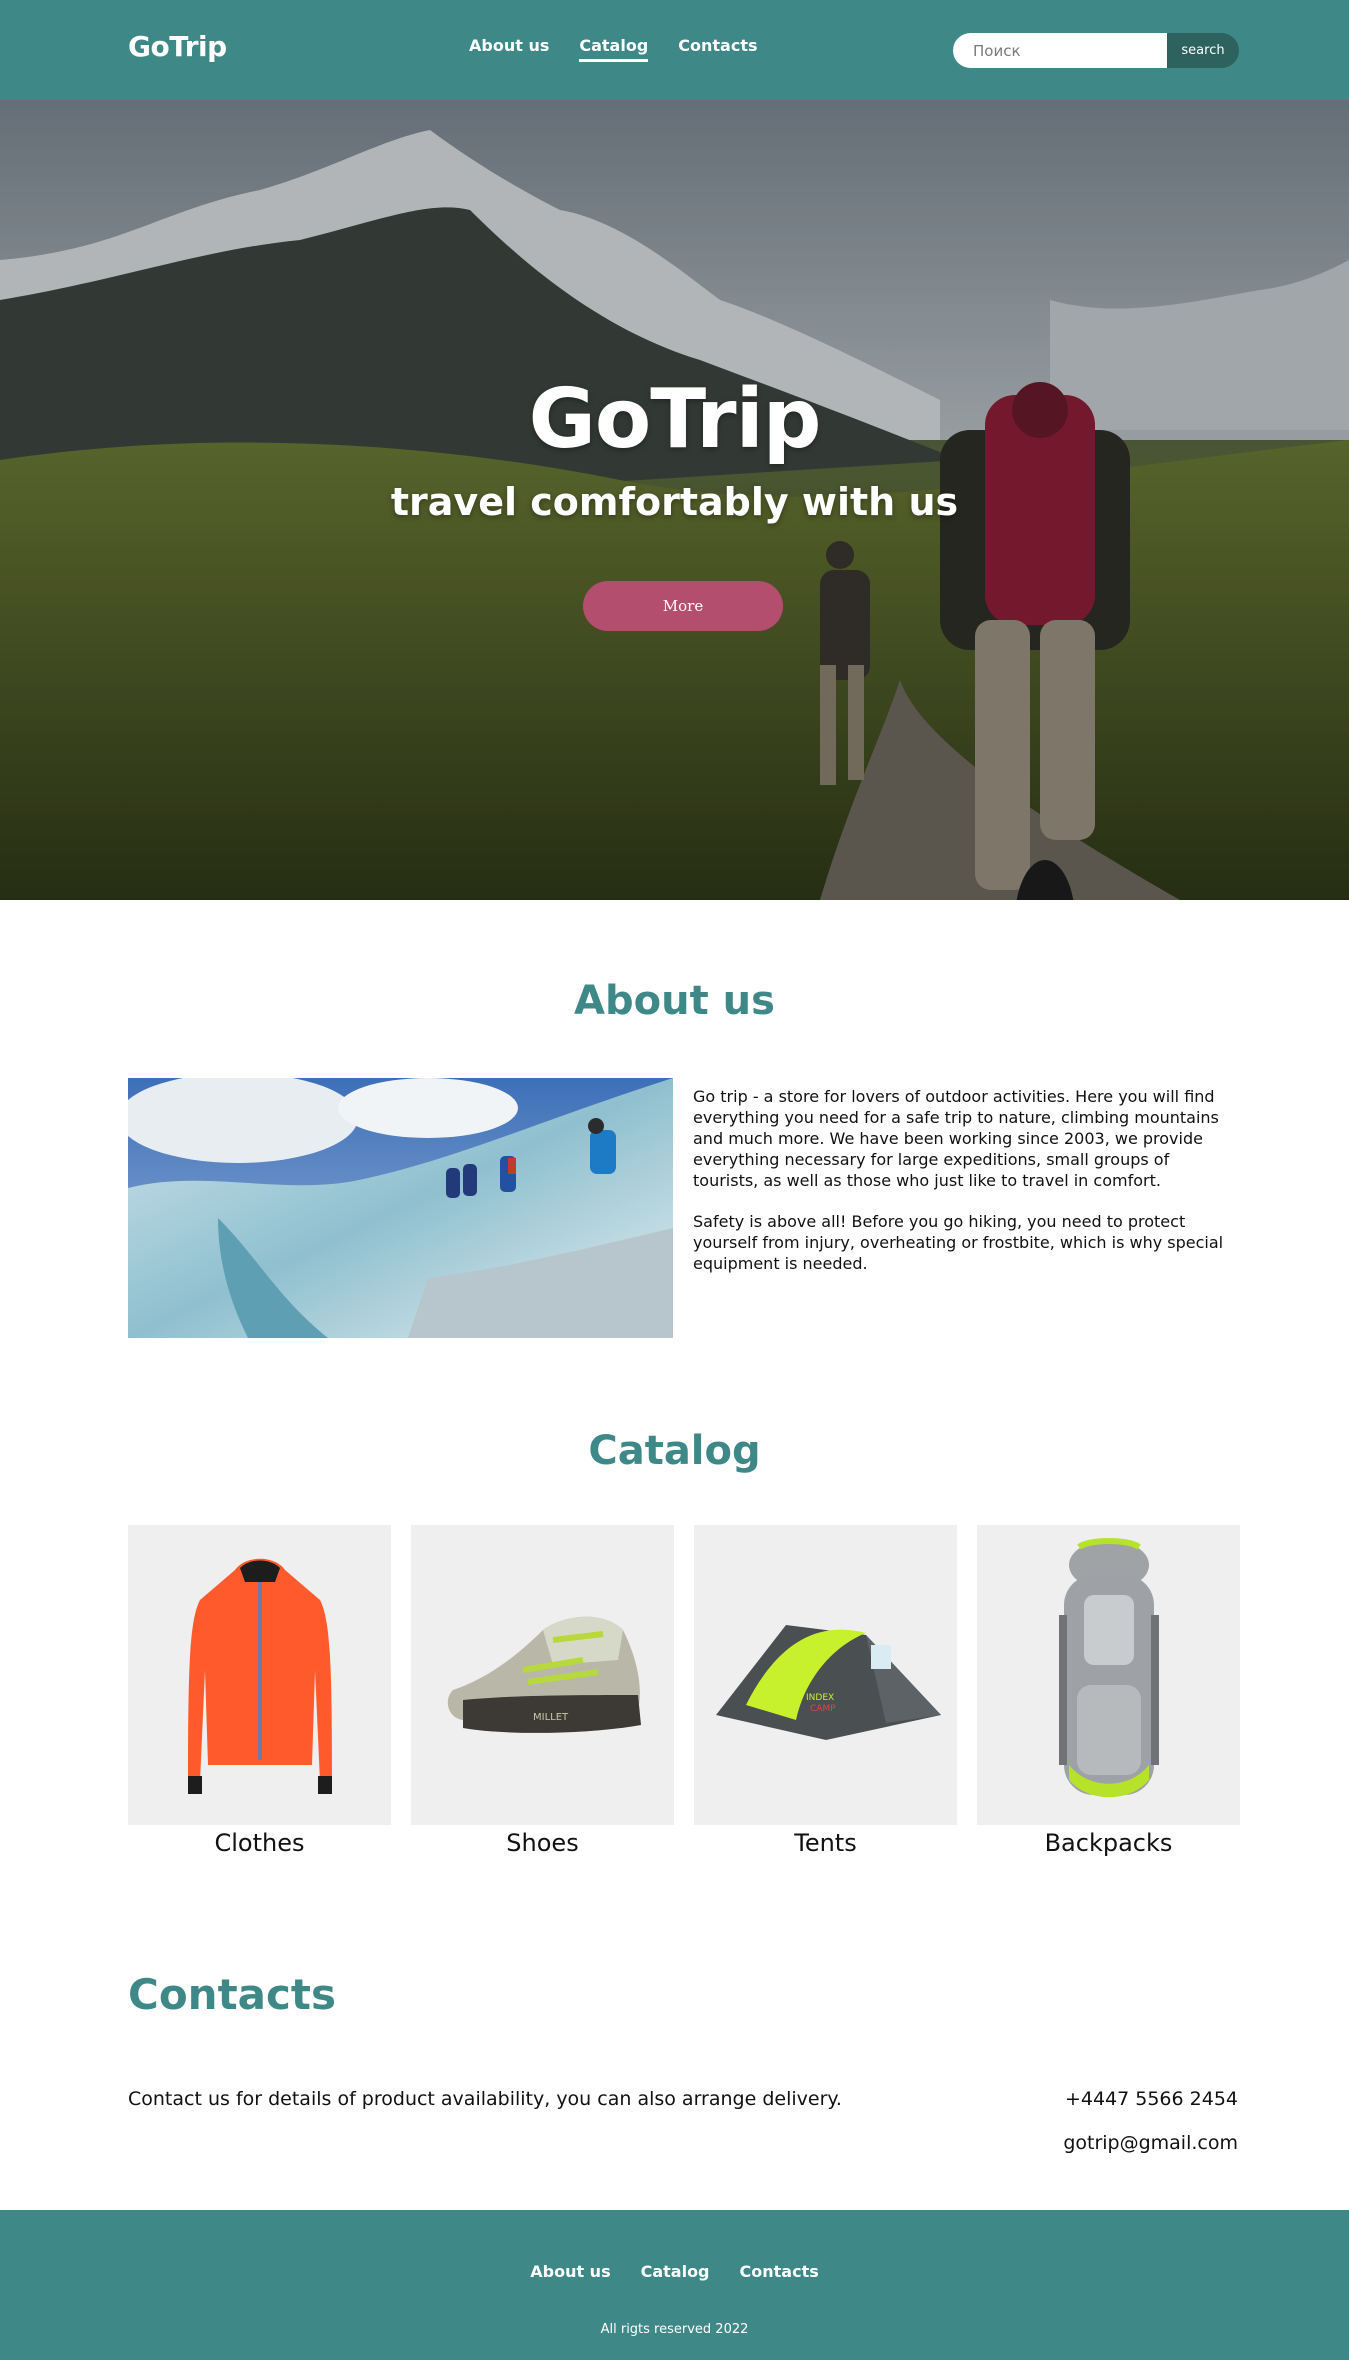 The image size is (1349, 2360). I want to click on catalog-label-backpacks: Backpacks, so click(1108, 1843).